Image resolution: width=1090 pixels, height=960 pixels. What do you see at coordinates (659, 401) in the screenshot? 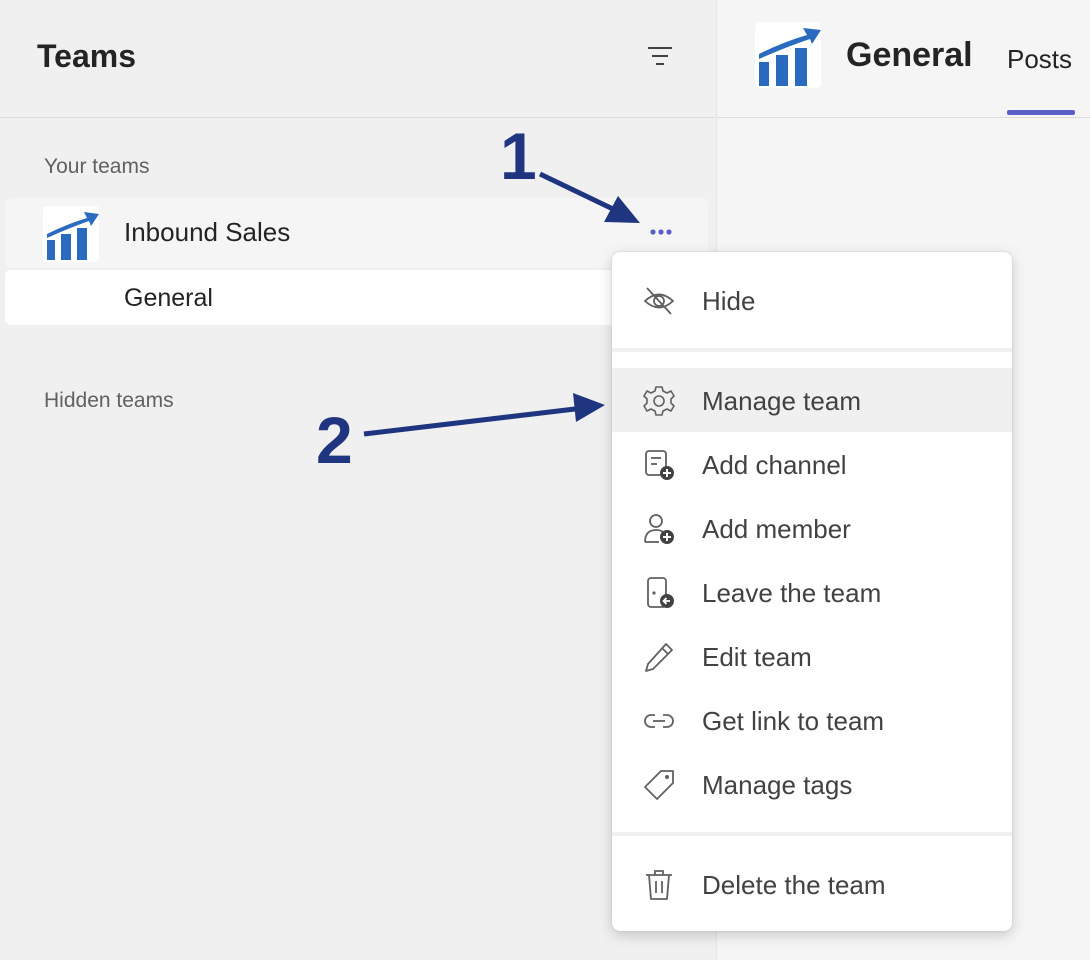
I see `gear-icon` at bounding box center [659, 401].